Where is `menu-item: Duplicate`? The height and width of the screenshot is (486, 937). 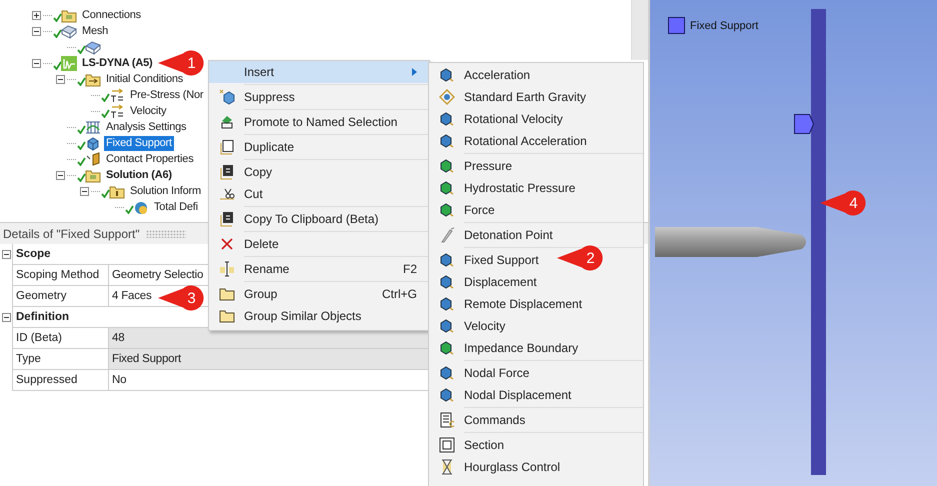 menu-item: Duplicate is located at coordinates (319, 147).